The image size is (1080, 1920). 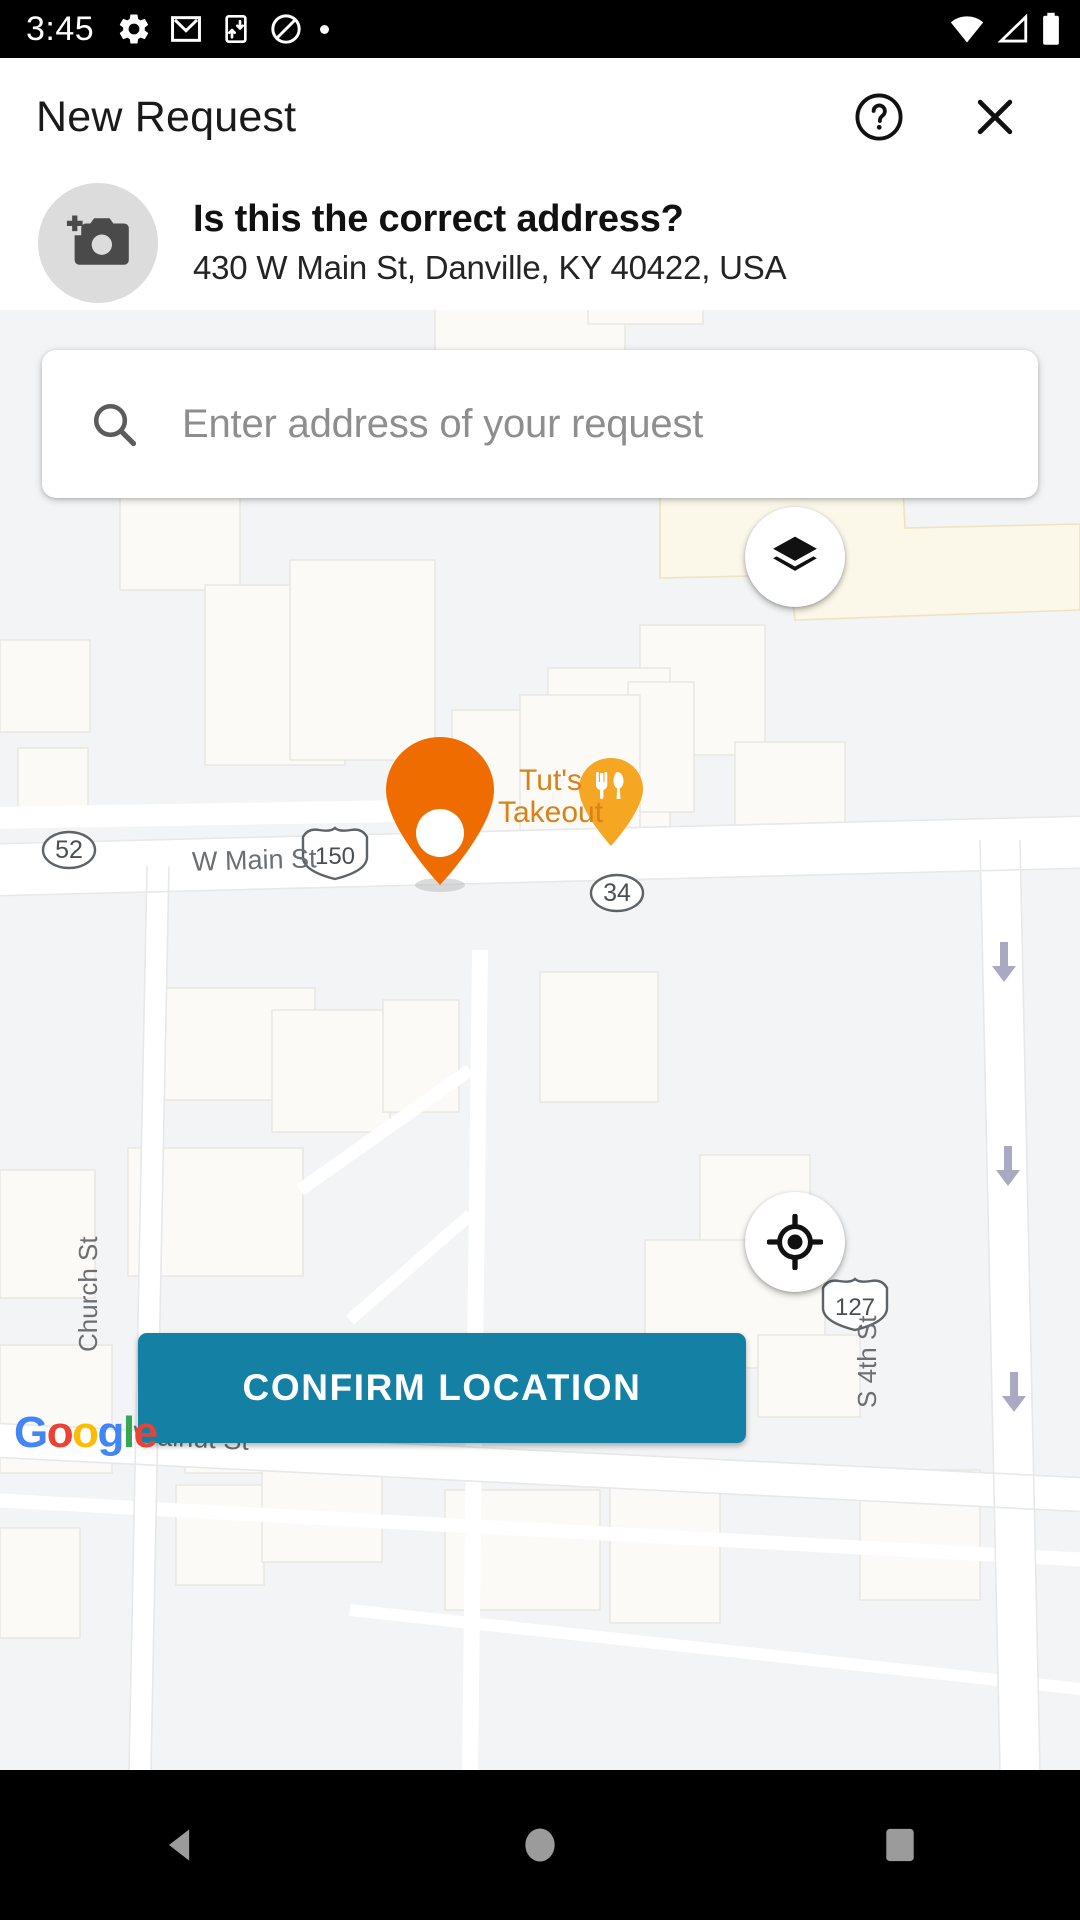 I want to click on poi-label-tuts-takeout: Tut's Takeout, so click(x=551, y=797).